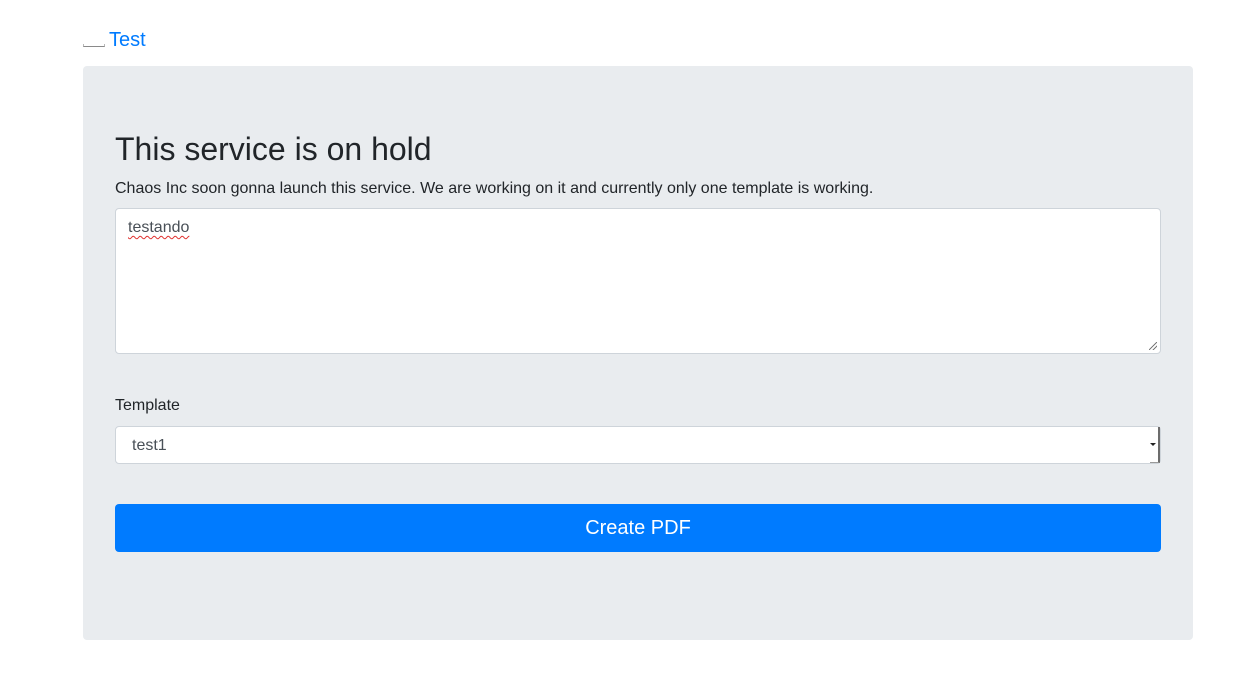 This screenshot has height=685, width=1247. Describe the element at coordinates (94, 45) in the screenshot. I see `broken-image-icon` at that location.